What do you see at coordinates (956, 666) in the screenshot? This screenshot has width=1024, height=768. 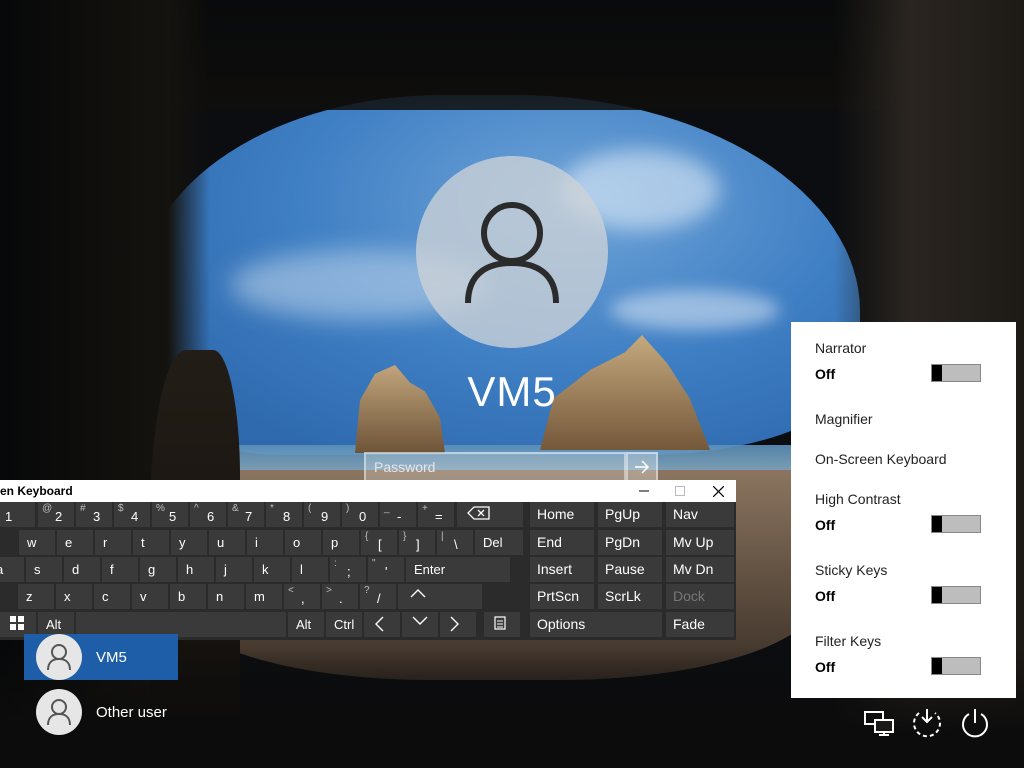 I see `filter-keys-toggle` at bounding box center [956, 666].